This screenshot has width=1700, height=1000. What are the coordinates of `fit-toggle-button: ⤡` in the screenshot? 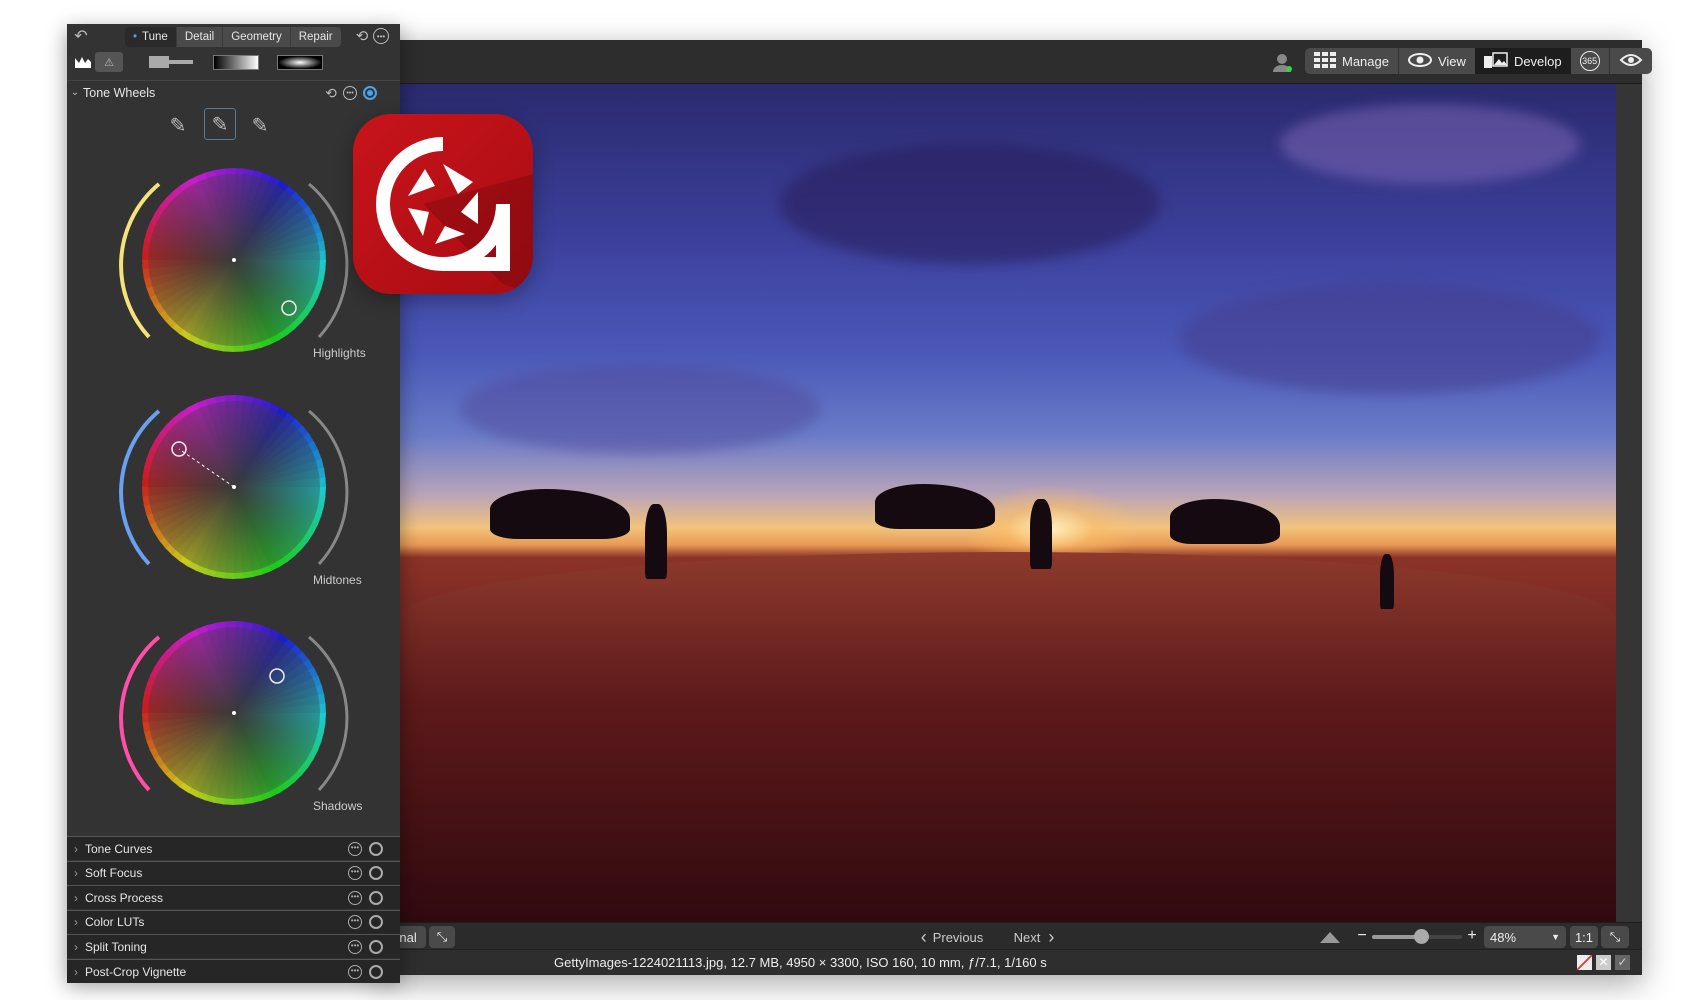 It's located at (442, 937).